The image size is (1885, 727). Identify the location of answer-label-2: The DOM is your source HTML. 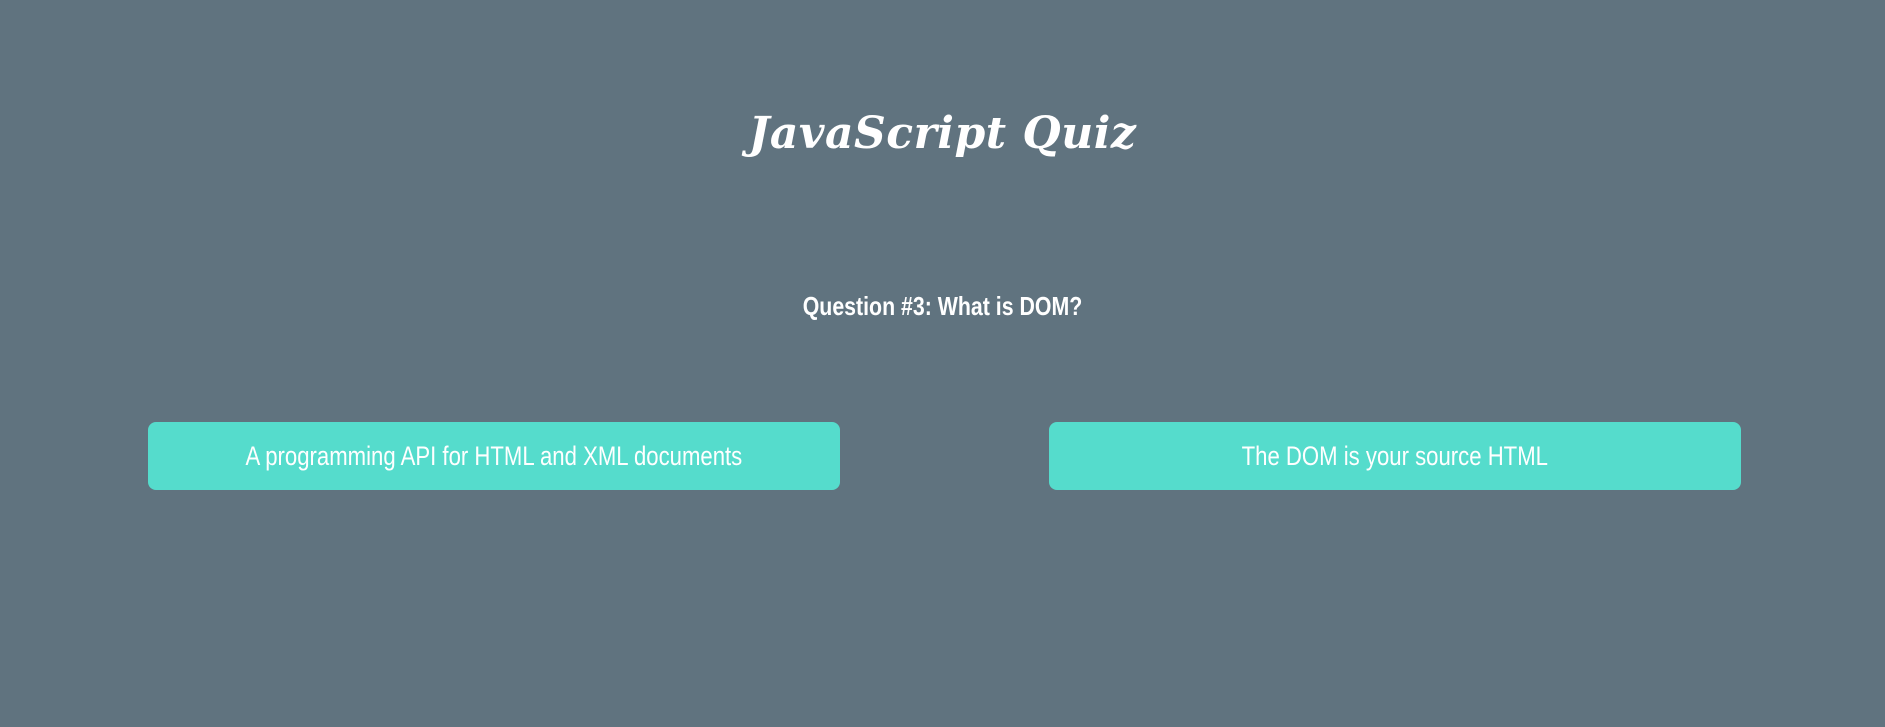
(1395, 456).